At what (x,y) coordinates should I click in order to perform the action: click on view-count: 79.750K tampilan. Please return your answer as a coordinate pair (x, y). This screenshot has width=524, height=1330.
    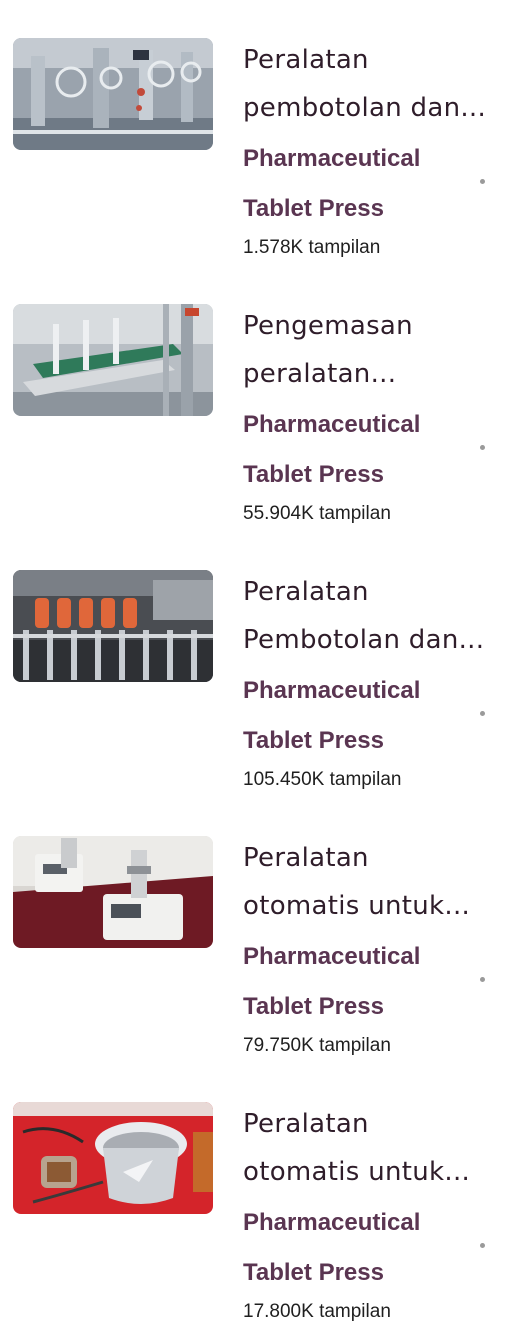
    Looking at the image, I should click on (317, 1045).